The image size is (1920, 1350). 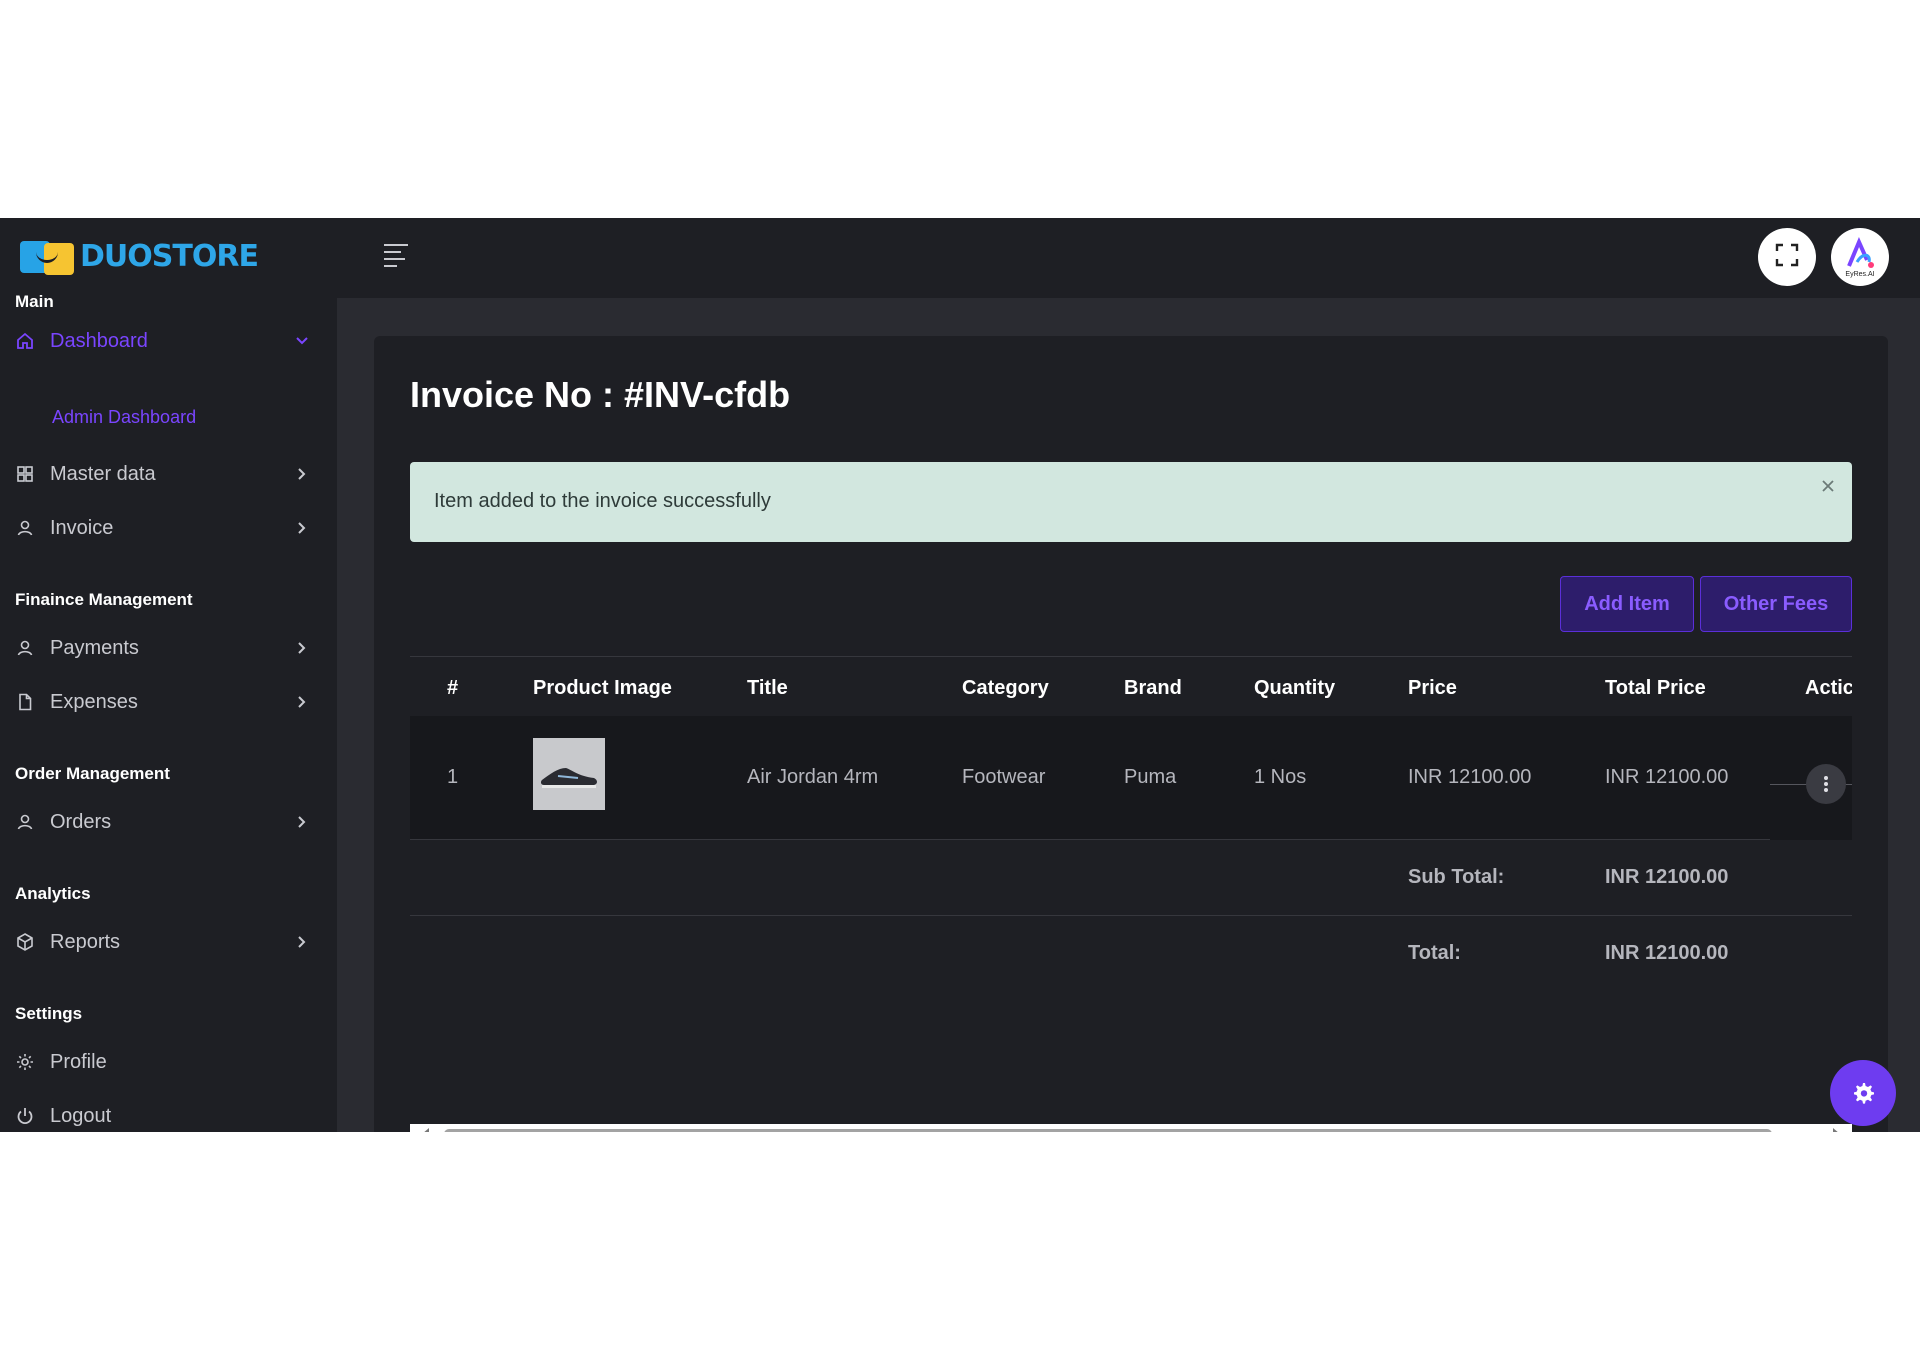 I want to click on sidebar-item-label: Invoice, so click(x=82, y=527).